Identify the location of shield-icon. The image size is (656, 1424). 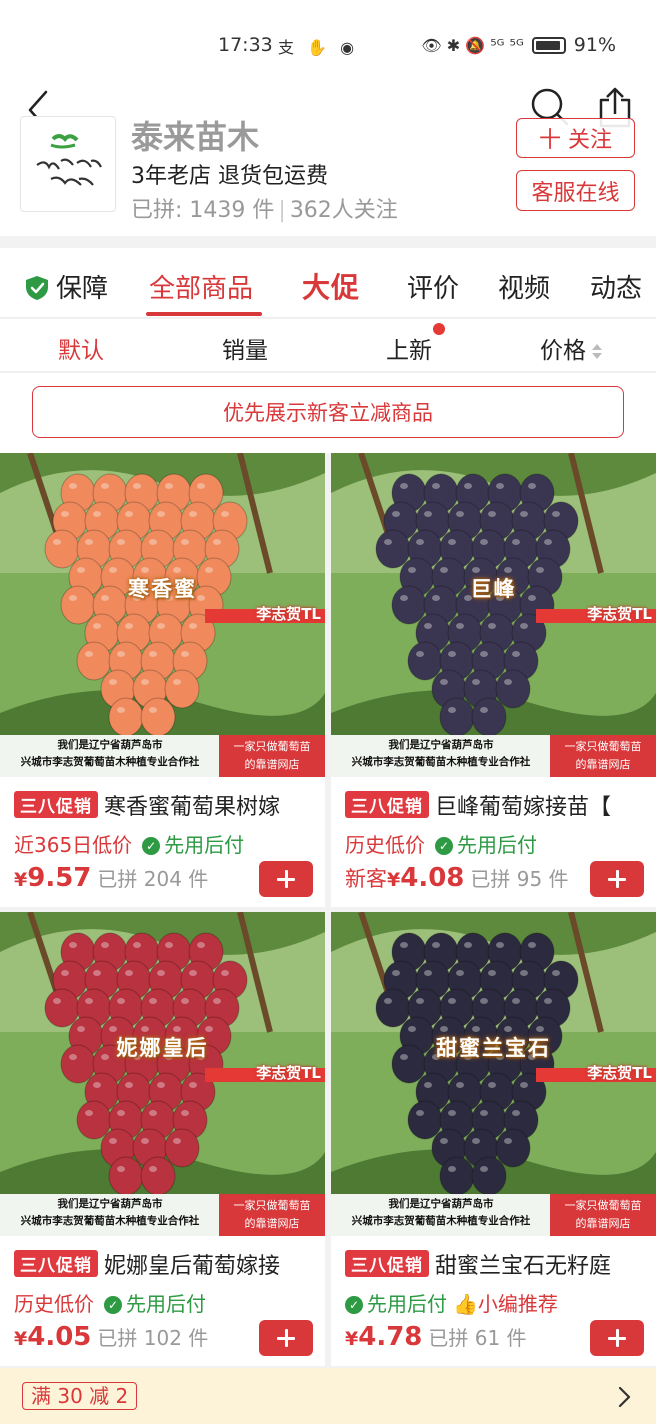
(37, 288).